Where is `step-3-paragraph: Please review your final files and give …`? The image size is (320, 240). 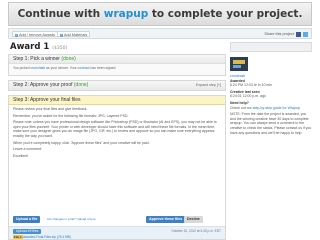
step-3-paragraph: Please review your final files and give … is located at coordinates (50, 109).